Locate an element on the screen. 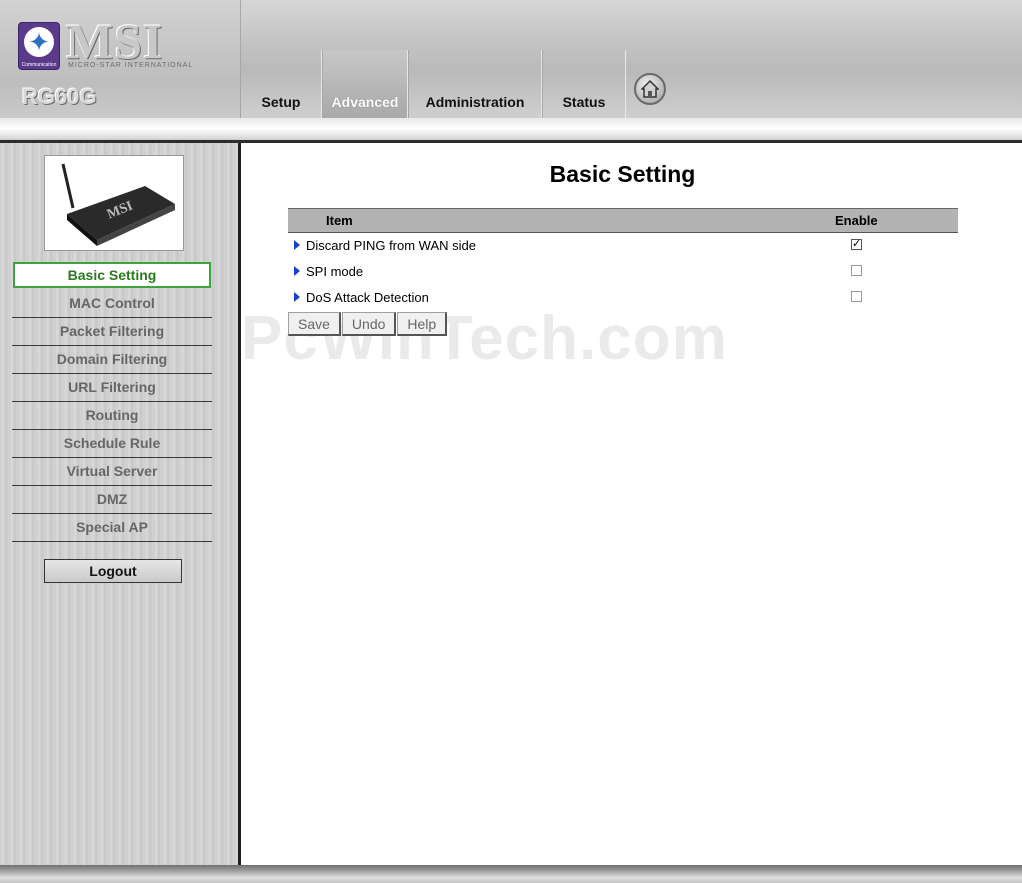 The width and height of the screenshot is (1022, 883). page-title: Basic Setting is located at coordinates (622, 174).